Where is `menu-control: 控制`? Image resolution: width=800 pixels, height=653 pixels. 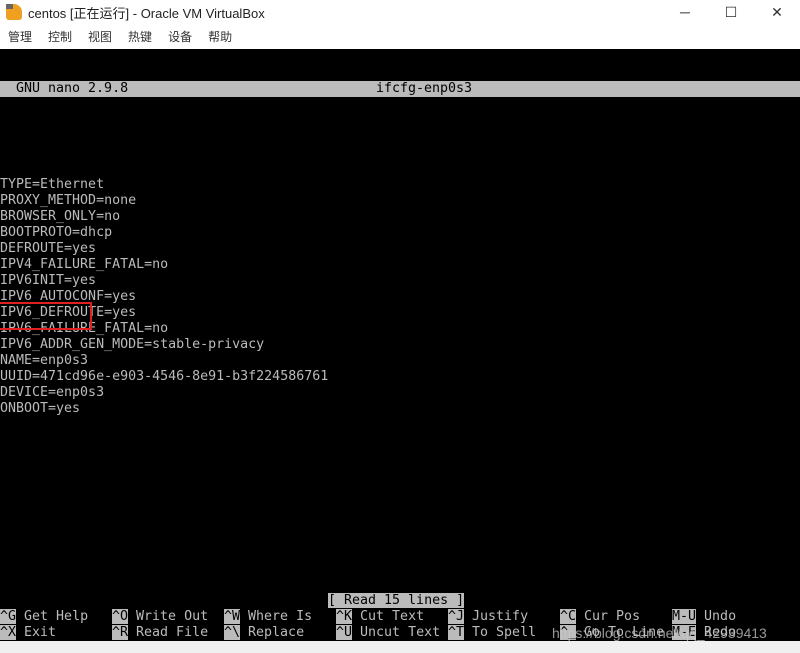
menu-control: 控制 is located at coordinates (60, 36).